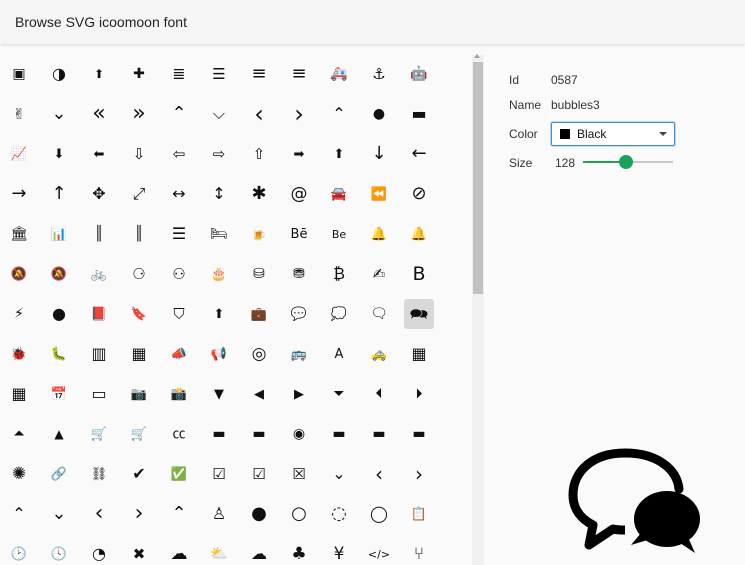  I want to click on icon-cell-circle: ●, so click(259, 514).